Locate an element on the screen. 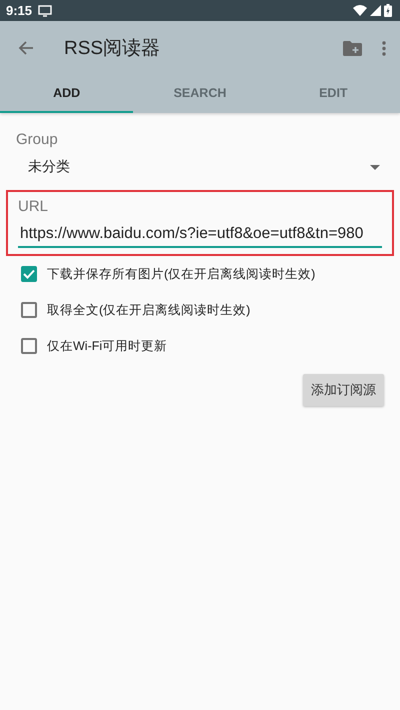 This screenshot has width=400, height=710. option-label: 取得全文(仅在开启离线阅读时生效) is located at coordinates (148, 310).